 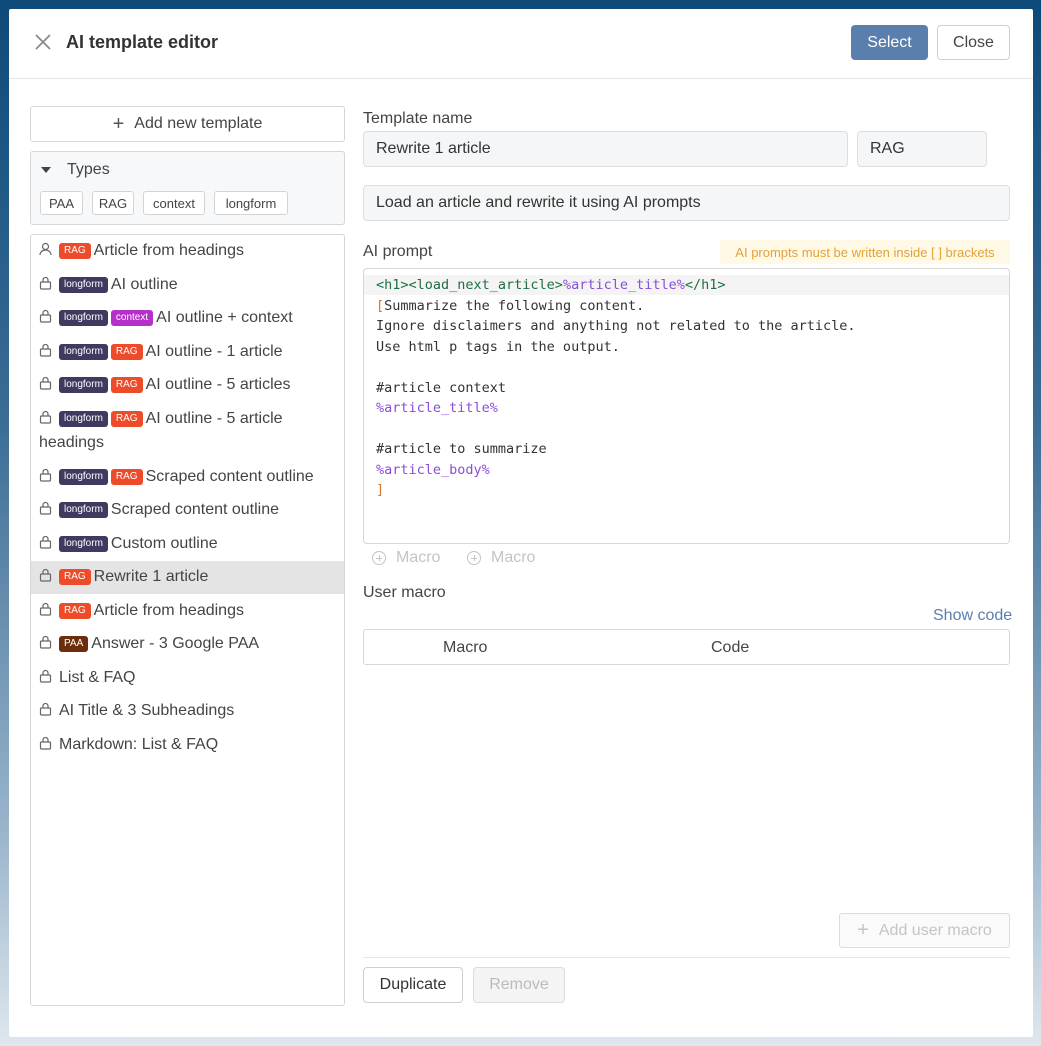 What do you see at coordinates (113, 203) in the screenshot?
I see `type-chip-rag: RAG` at bounding box center [113, 203].